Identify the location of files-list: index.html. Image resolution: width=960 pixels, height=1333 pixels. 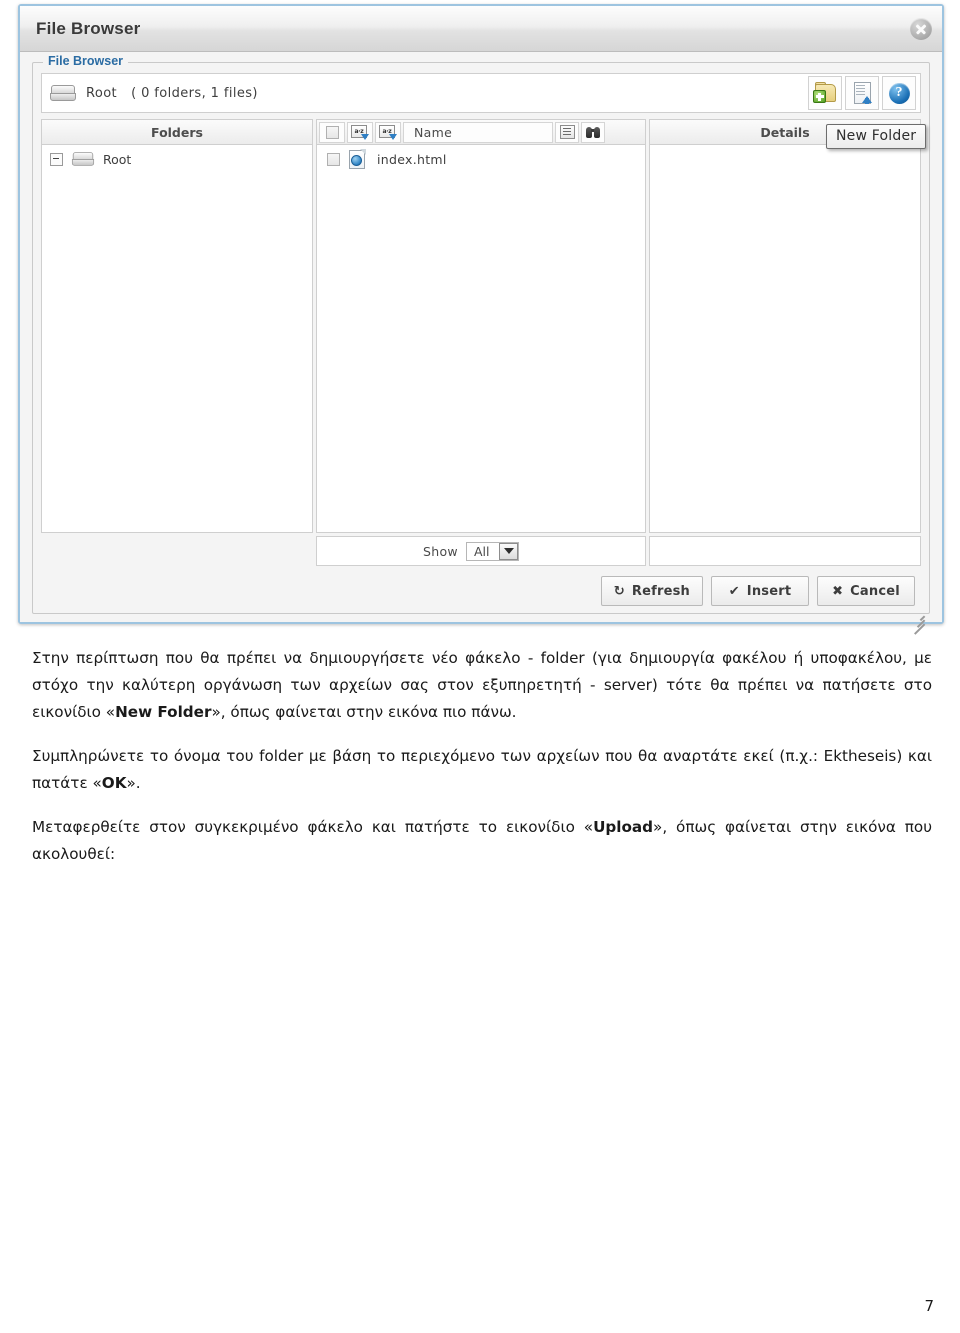
(481, 339).